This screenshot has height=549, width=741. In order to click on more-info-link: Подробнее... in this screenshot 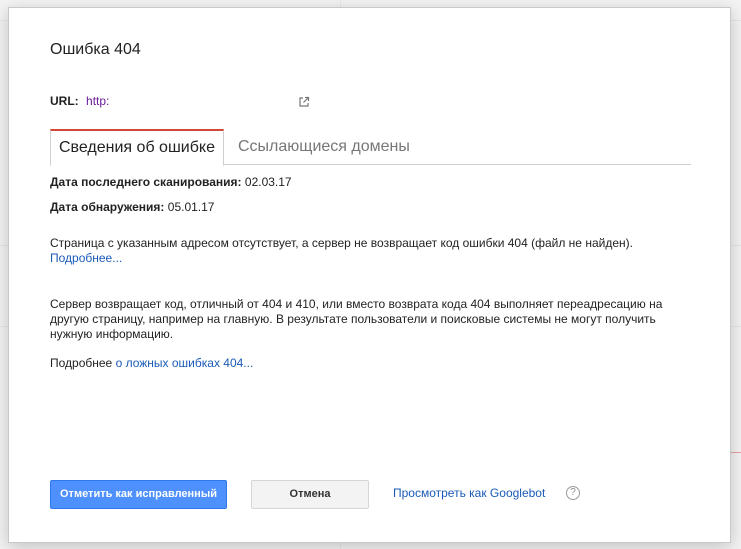, I will do `click(86, 258)`.